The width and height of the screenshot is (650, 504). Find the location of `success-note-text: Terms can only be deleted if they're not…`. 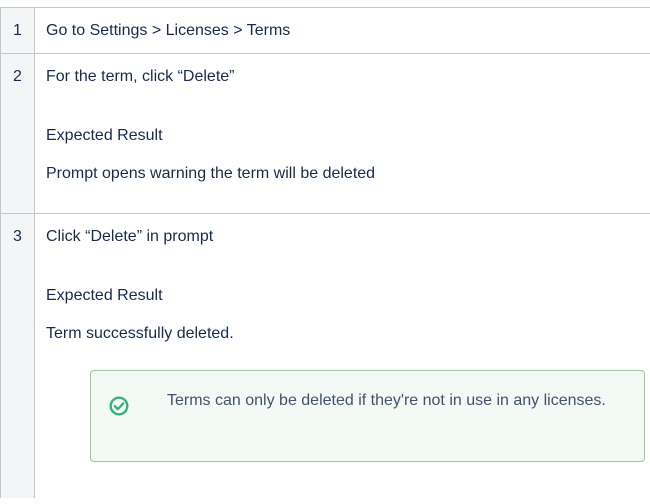

success-note-text: Terms can only be deleted if they're not… is located at coordinates (386, 400).